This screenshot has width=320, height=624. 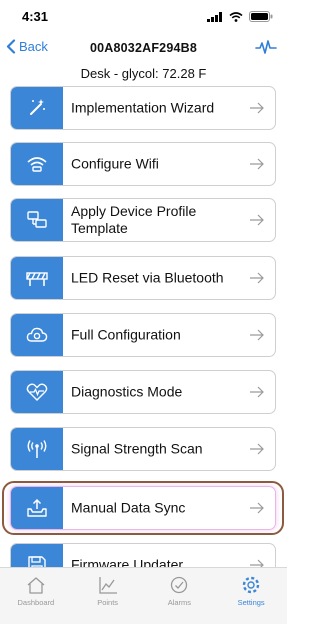 I want to click on status-time: 4:31, so click(x=35, y=16).